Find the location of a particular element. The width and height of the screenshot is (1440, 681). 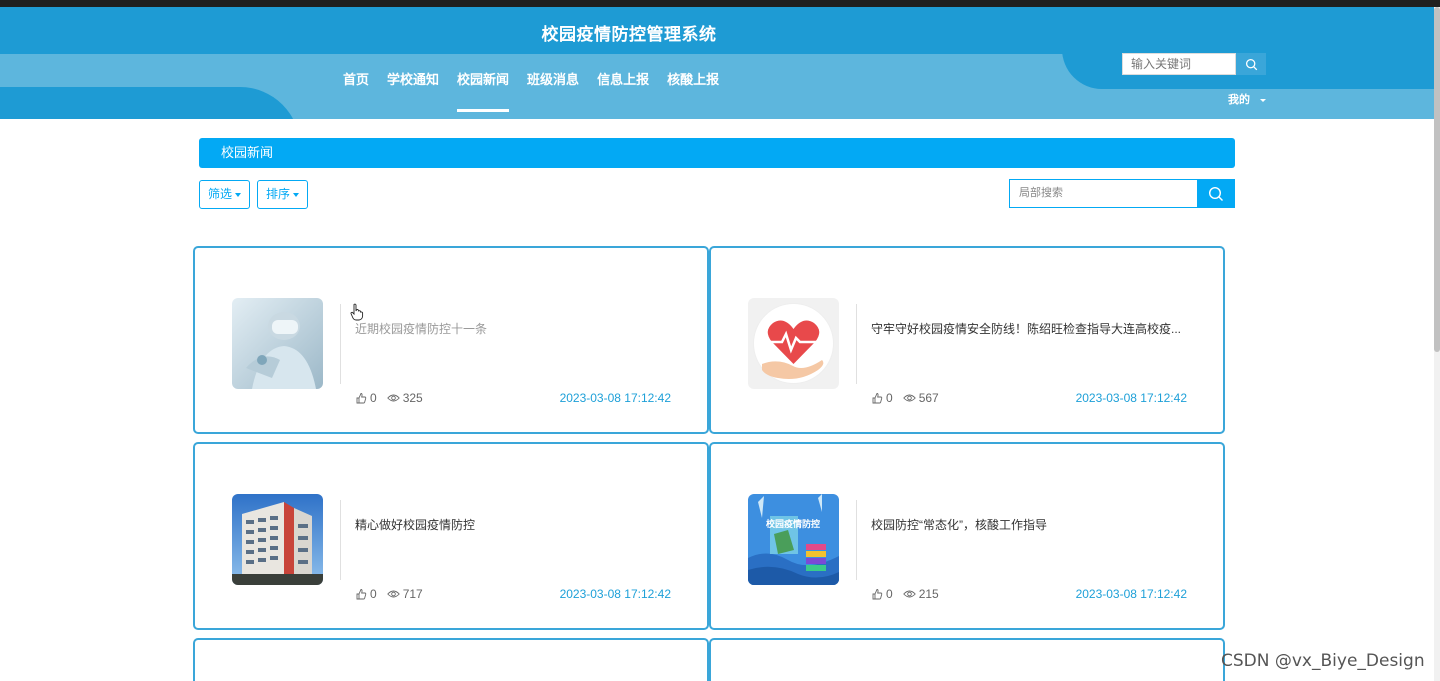

local-search-input: 局部搜索 is located at coordinates (1103, 193).